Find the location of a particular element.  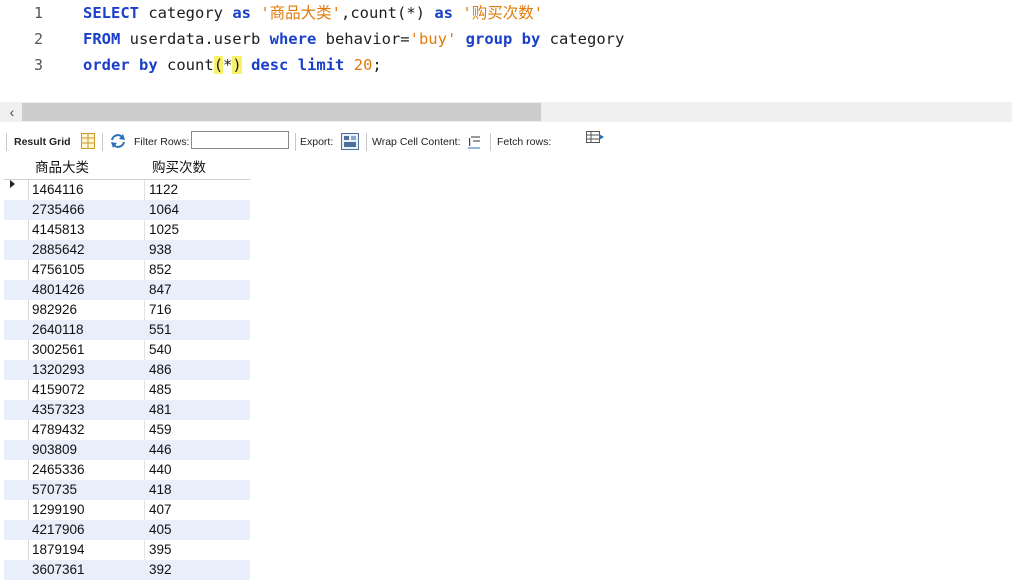

cell-category: 3002561 is located at coordinates (58, 350).